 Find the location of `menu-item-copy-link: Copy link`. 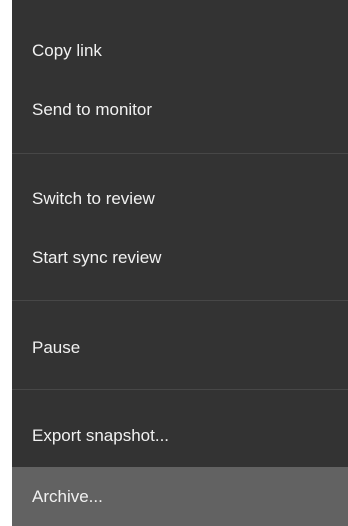

menu-item-copy-link: Copy link is located at coordinates (180, 51).